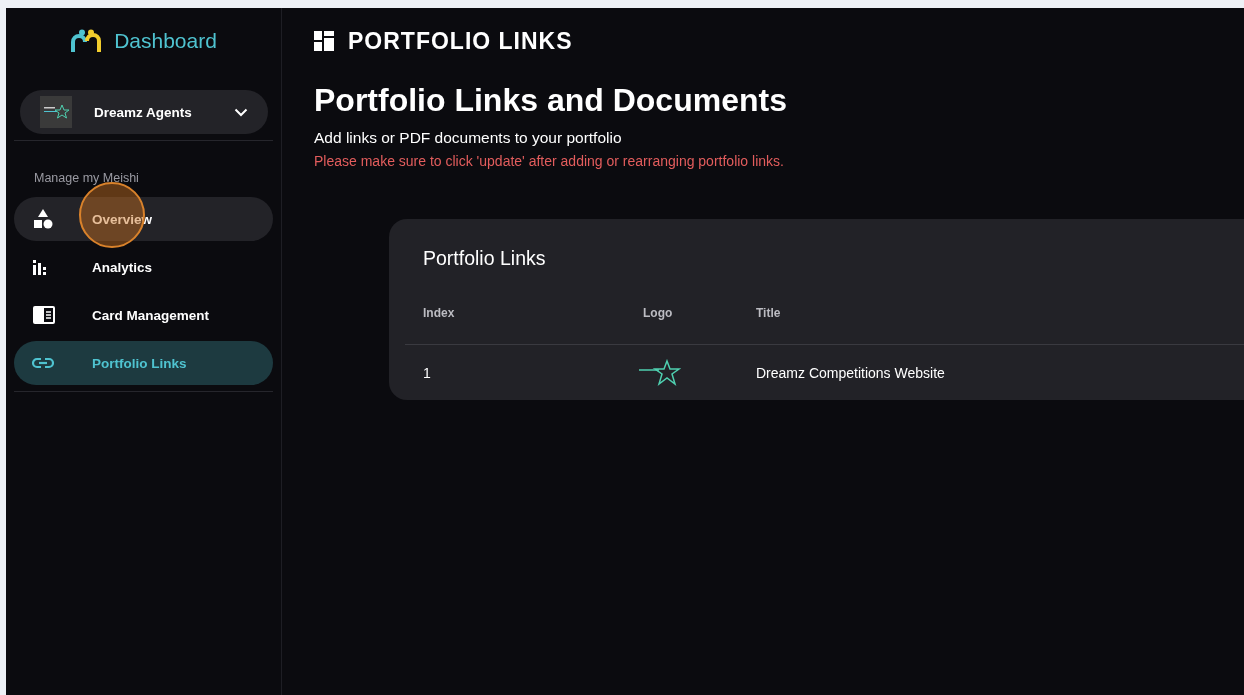 Image resolution: width=1244 pixels, height=695 pixels. I want to click on dashboard-grid-icon, so click(324, 41).